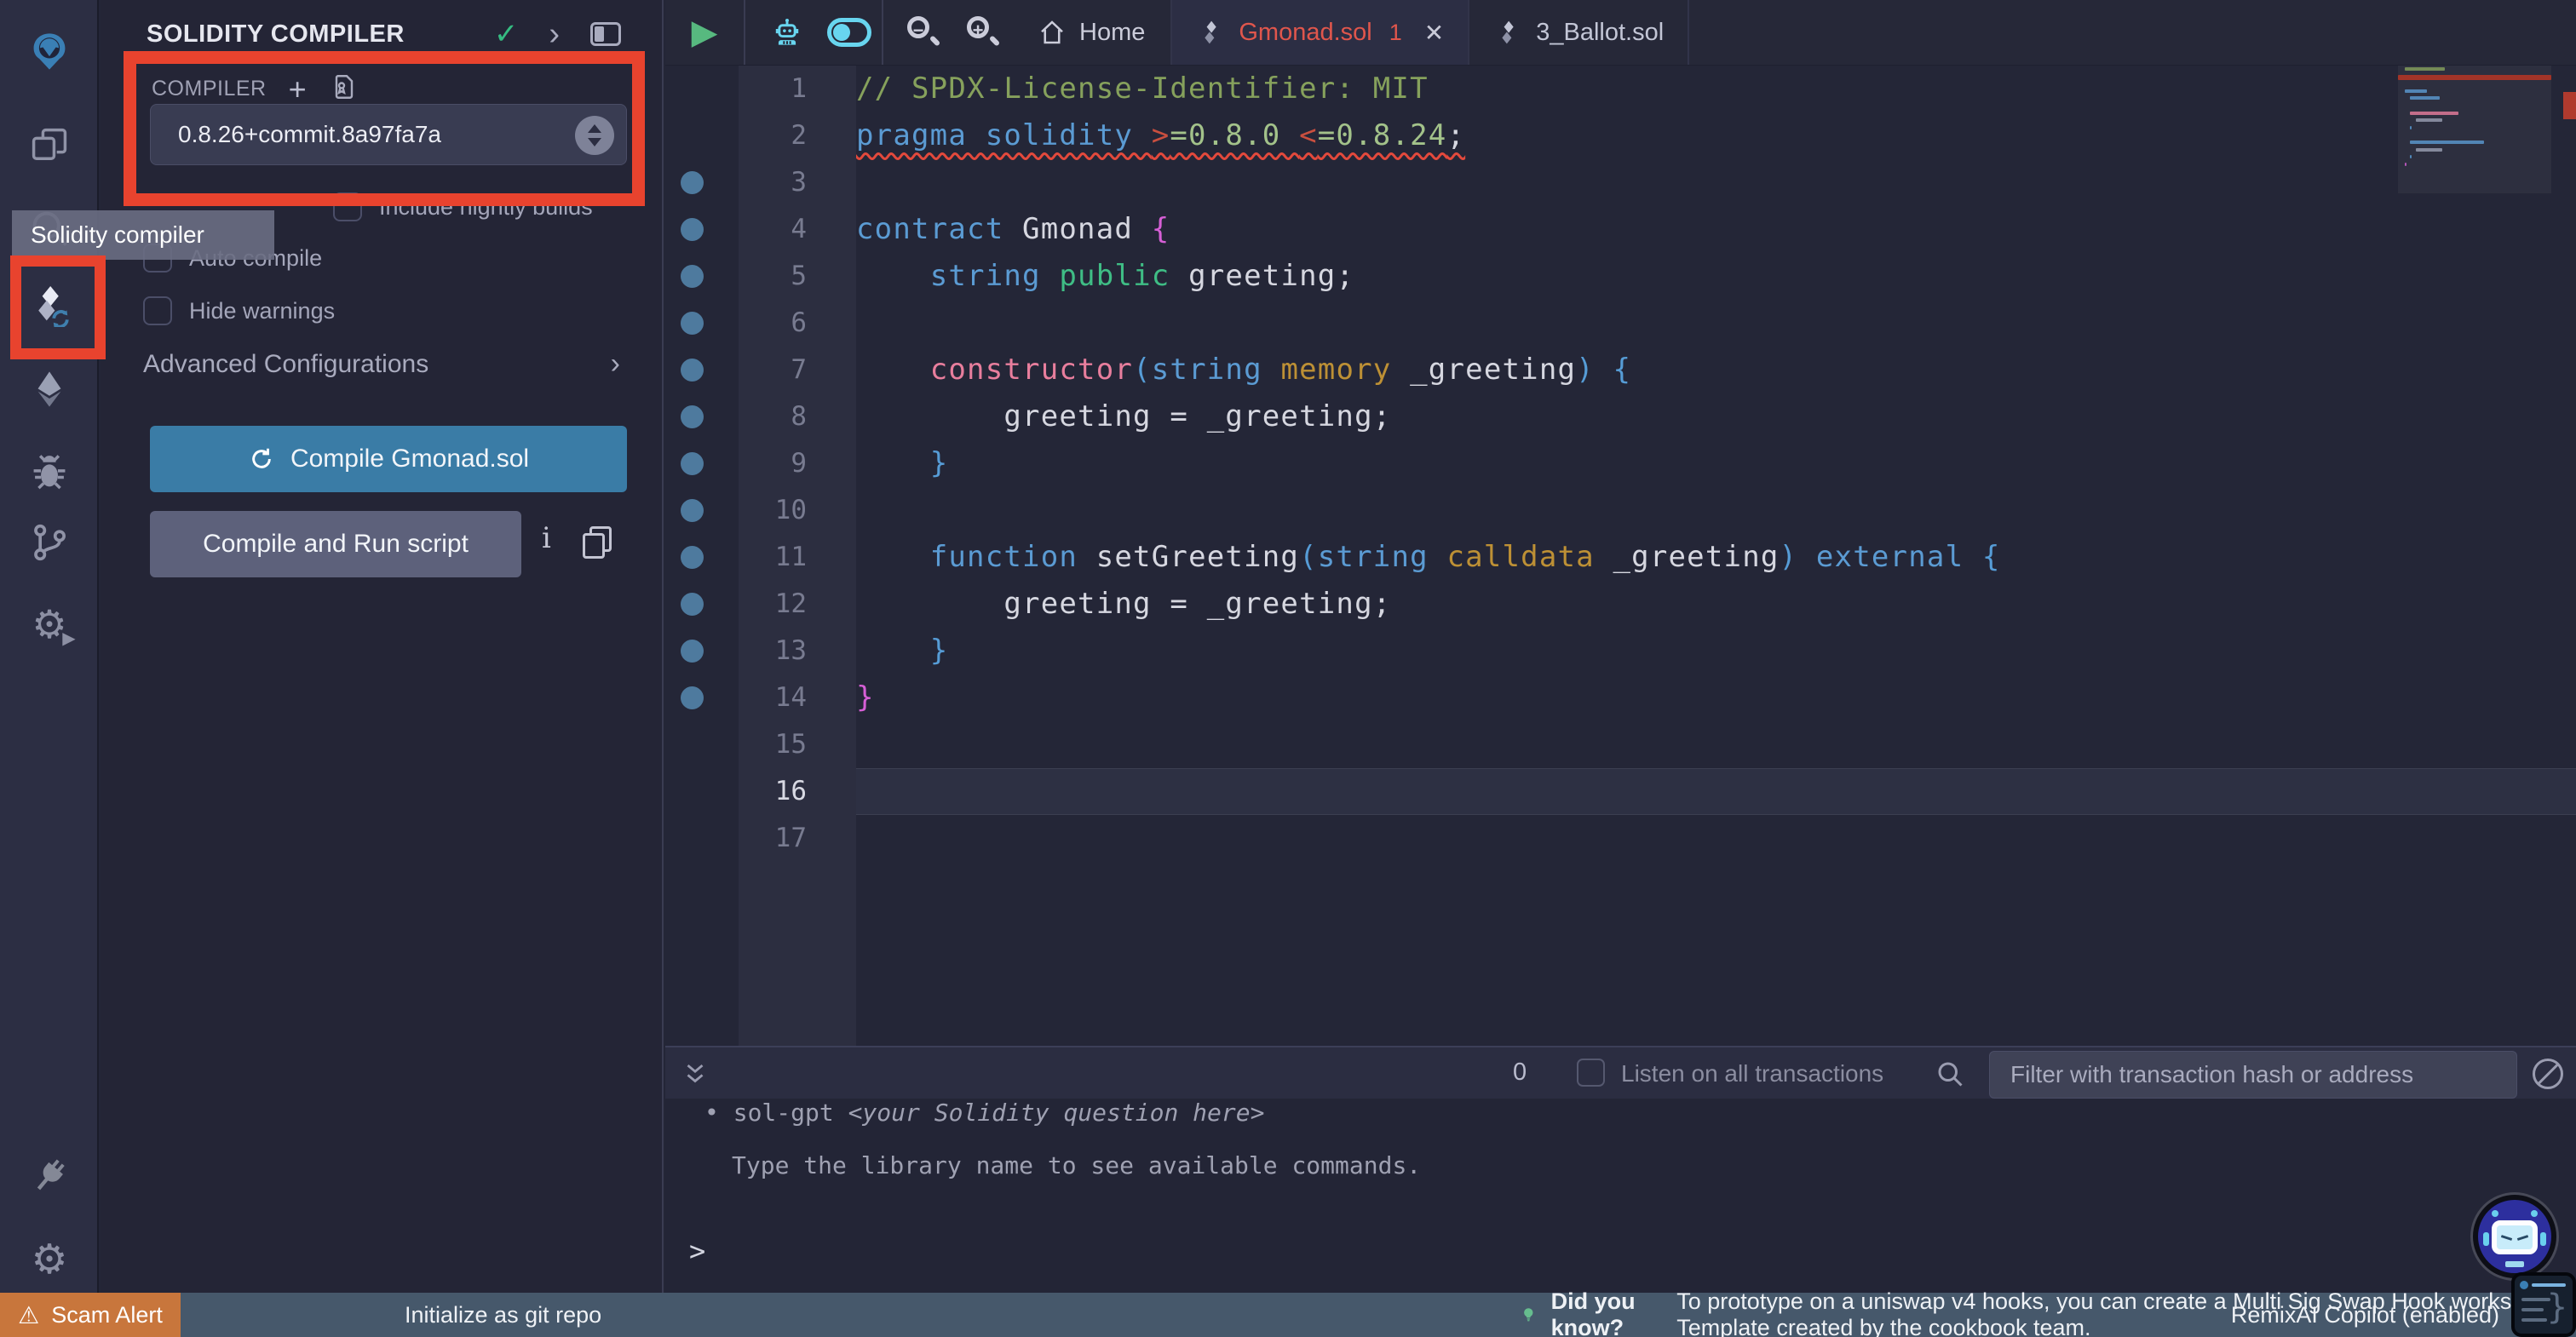 The image size is (2576, 1337). I want to click on compile-and-run-button: Compile and Run script, so click(336, 544).